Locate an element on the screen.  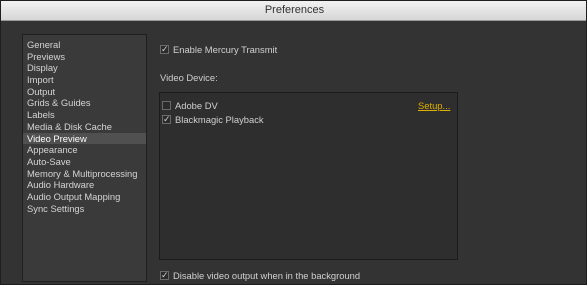
sidebar-item-video-preview: Video Preview is located at coordinates (84, 138).